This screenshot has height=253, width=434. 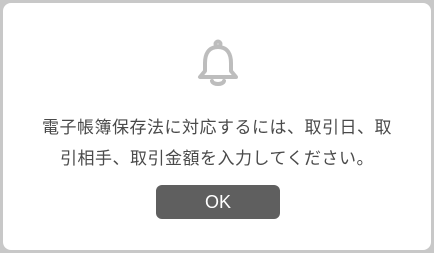 I want to click on ok-button: OK, so click(x=218, y=202).